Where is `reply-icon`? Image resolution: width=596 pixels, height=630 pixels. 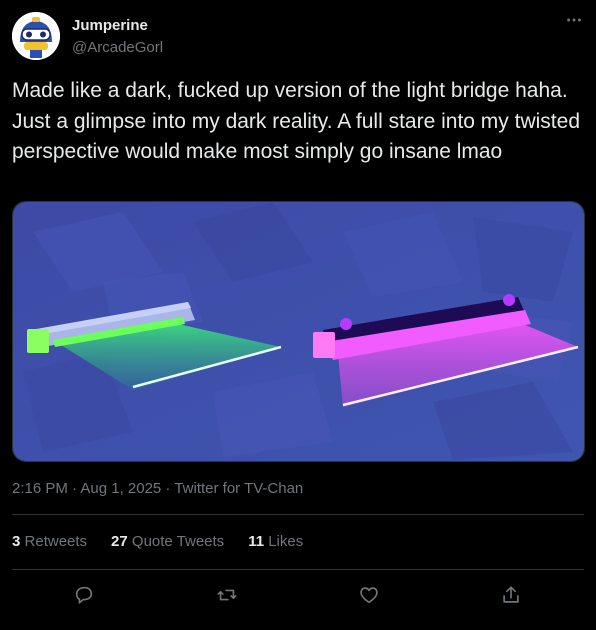 reply-icon is located at coordinates (84, 595).